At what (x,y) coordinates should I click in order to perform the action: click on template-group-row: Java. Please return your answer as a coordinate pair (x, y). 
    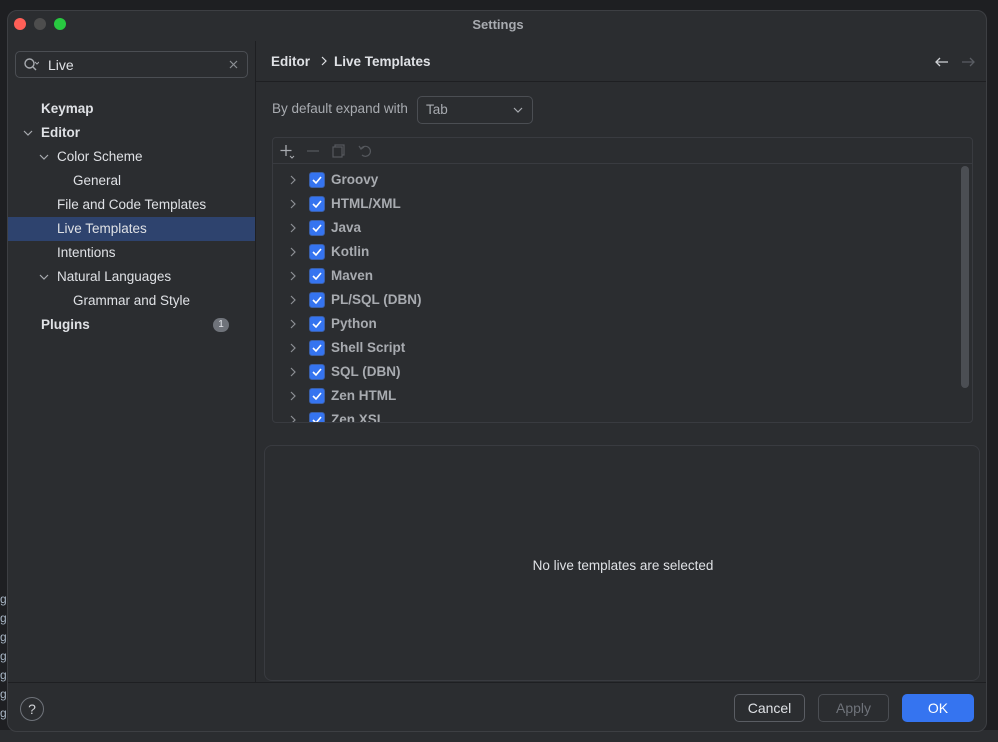
    Looking at the image, I should click on (618, 228).